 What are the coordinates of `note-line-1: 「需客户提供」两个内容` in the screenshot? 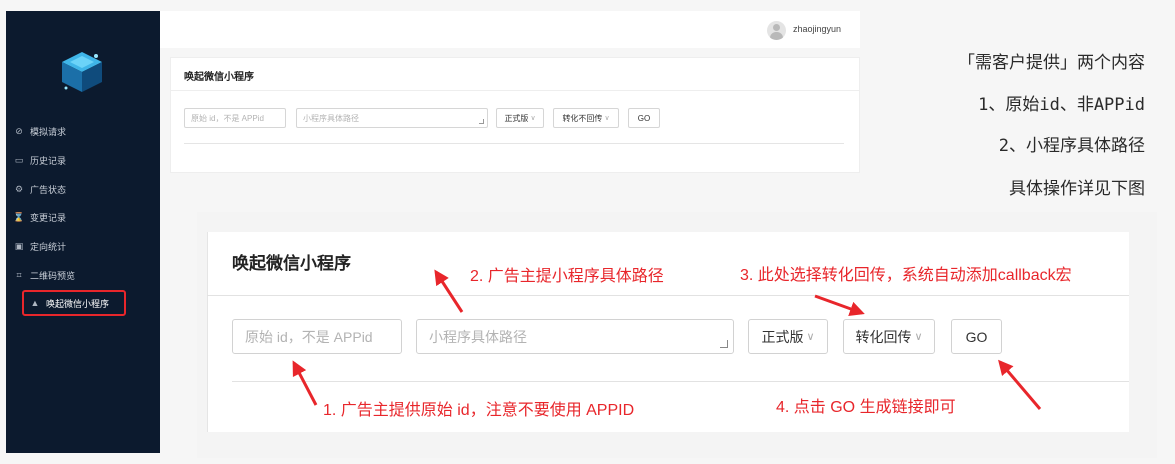 It's located at (1051, 63).